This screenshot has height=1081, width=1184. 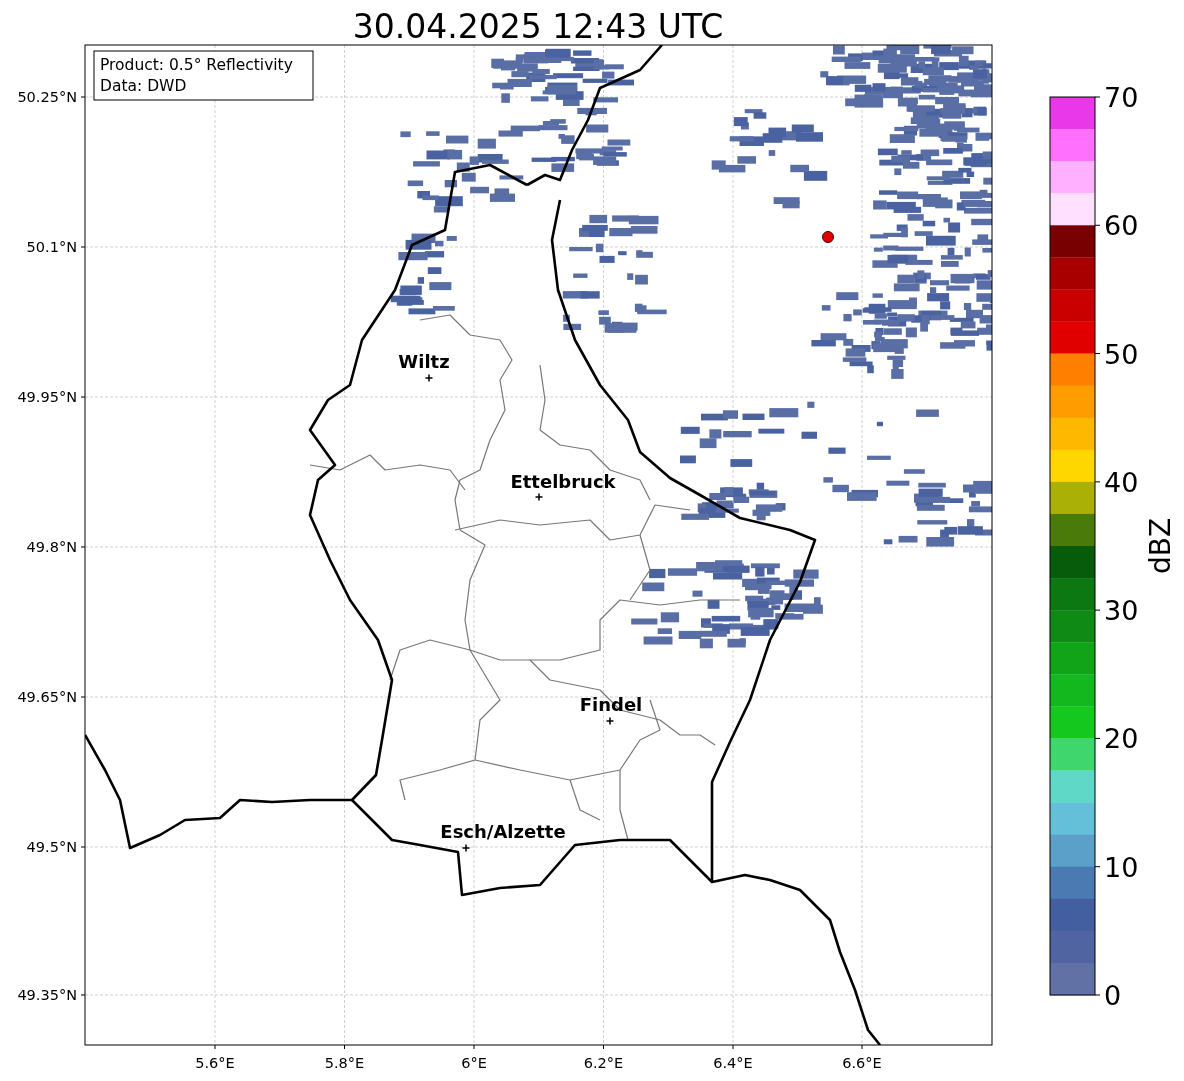 What do you see at coordinates (1121, 739) in the screenshot?
I see `colorbar-tick-label: 20` at bounding box center [1121, 739].